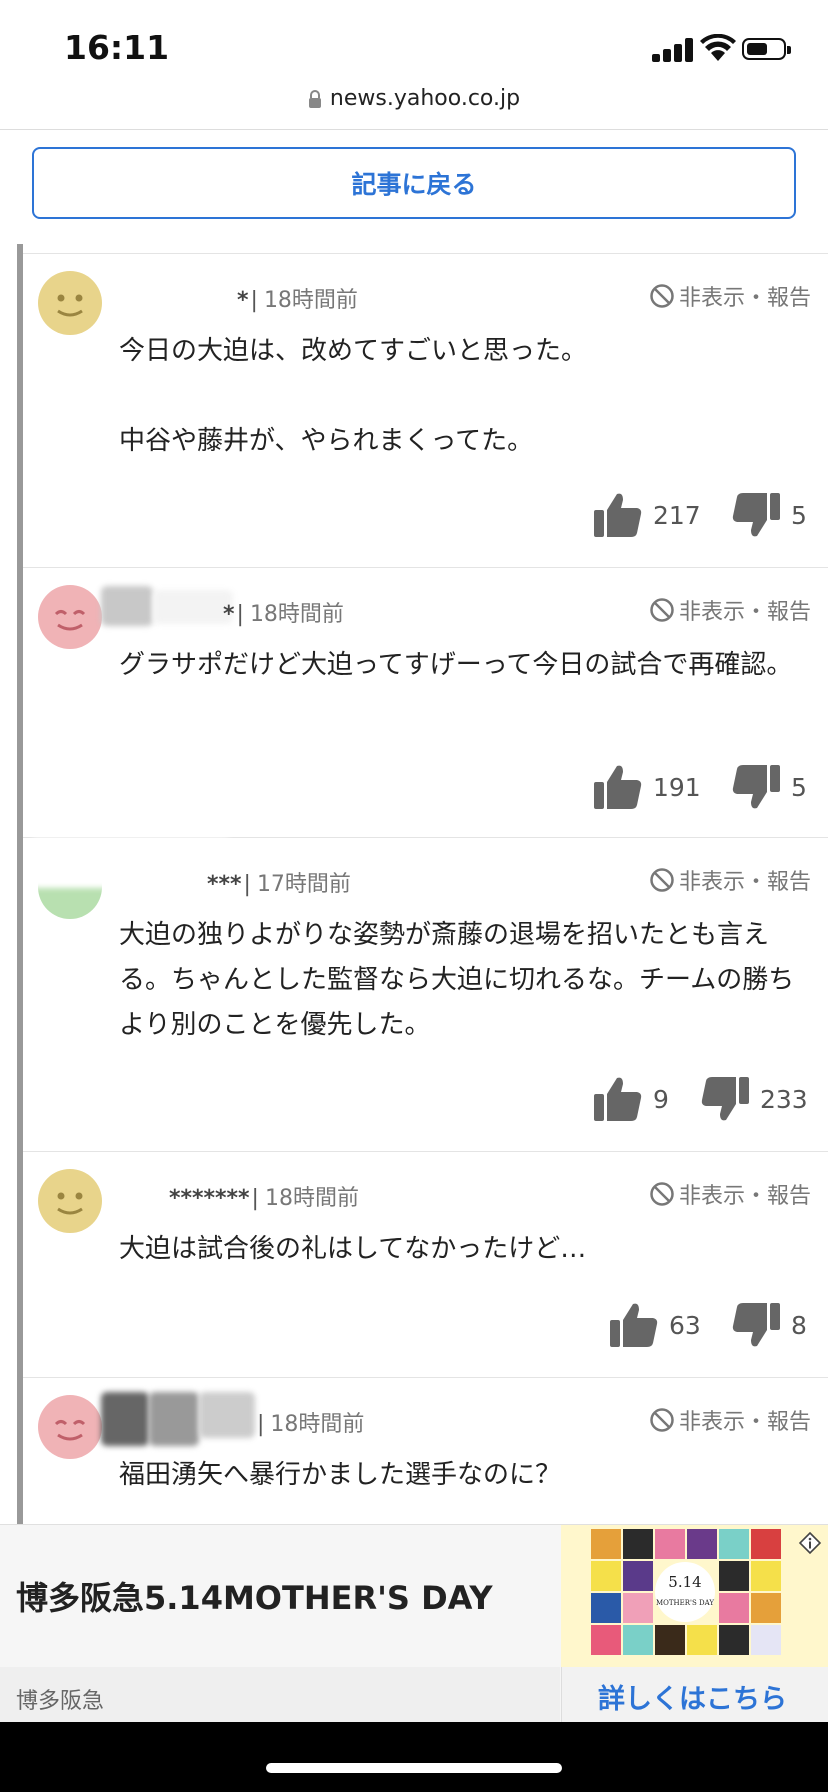 This screenshot has height=1792, width=828. What do you see at coordinates (224, 884) in the screenshot?
I see `username: ***` at bounding box center [224, 884].